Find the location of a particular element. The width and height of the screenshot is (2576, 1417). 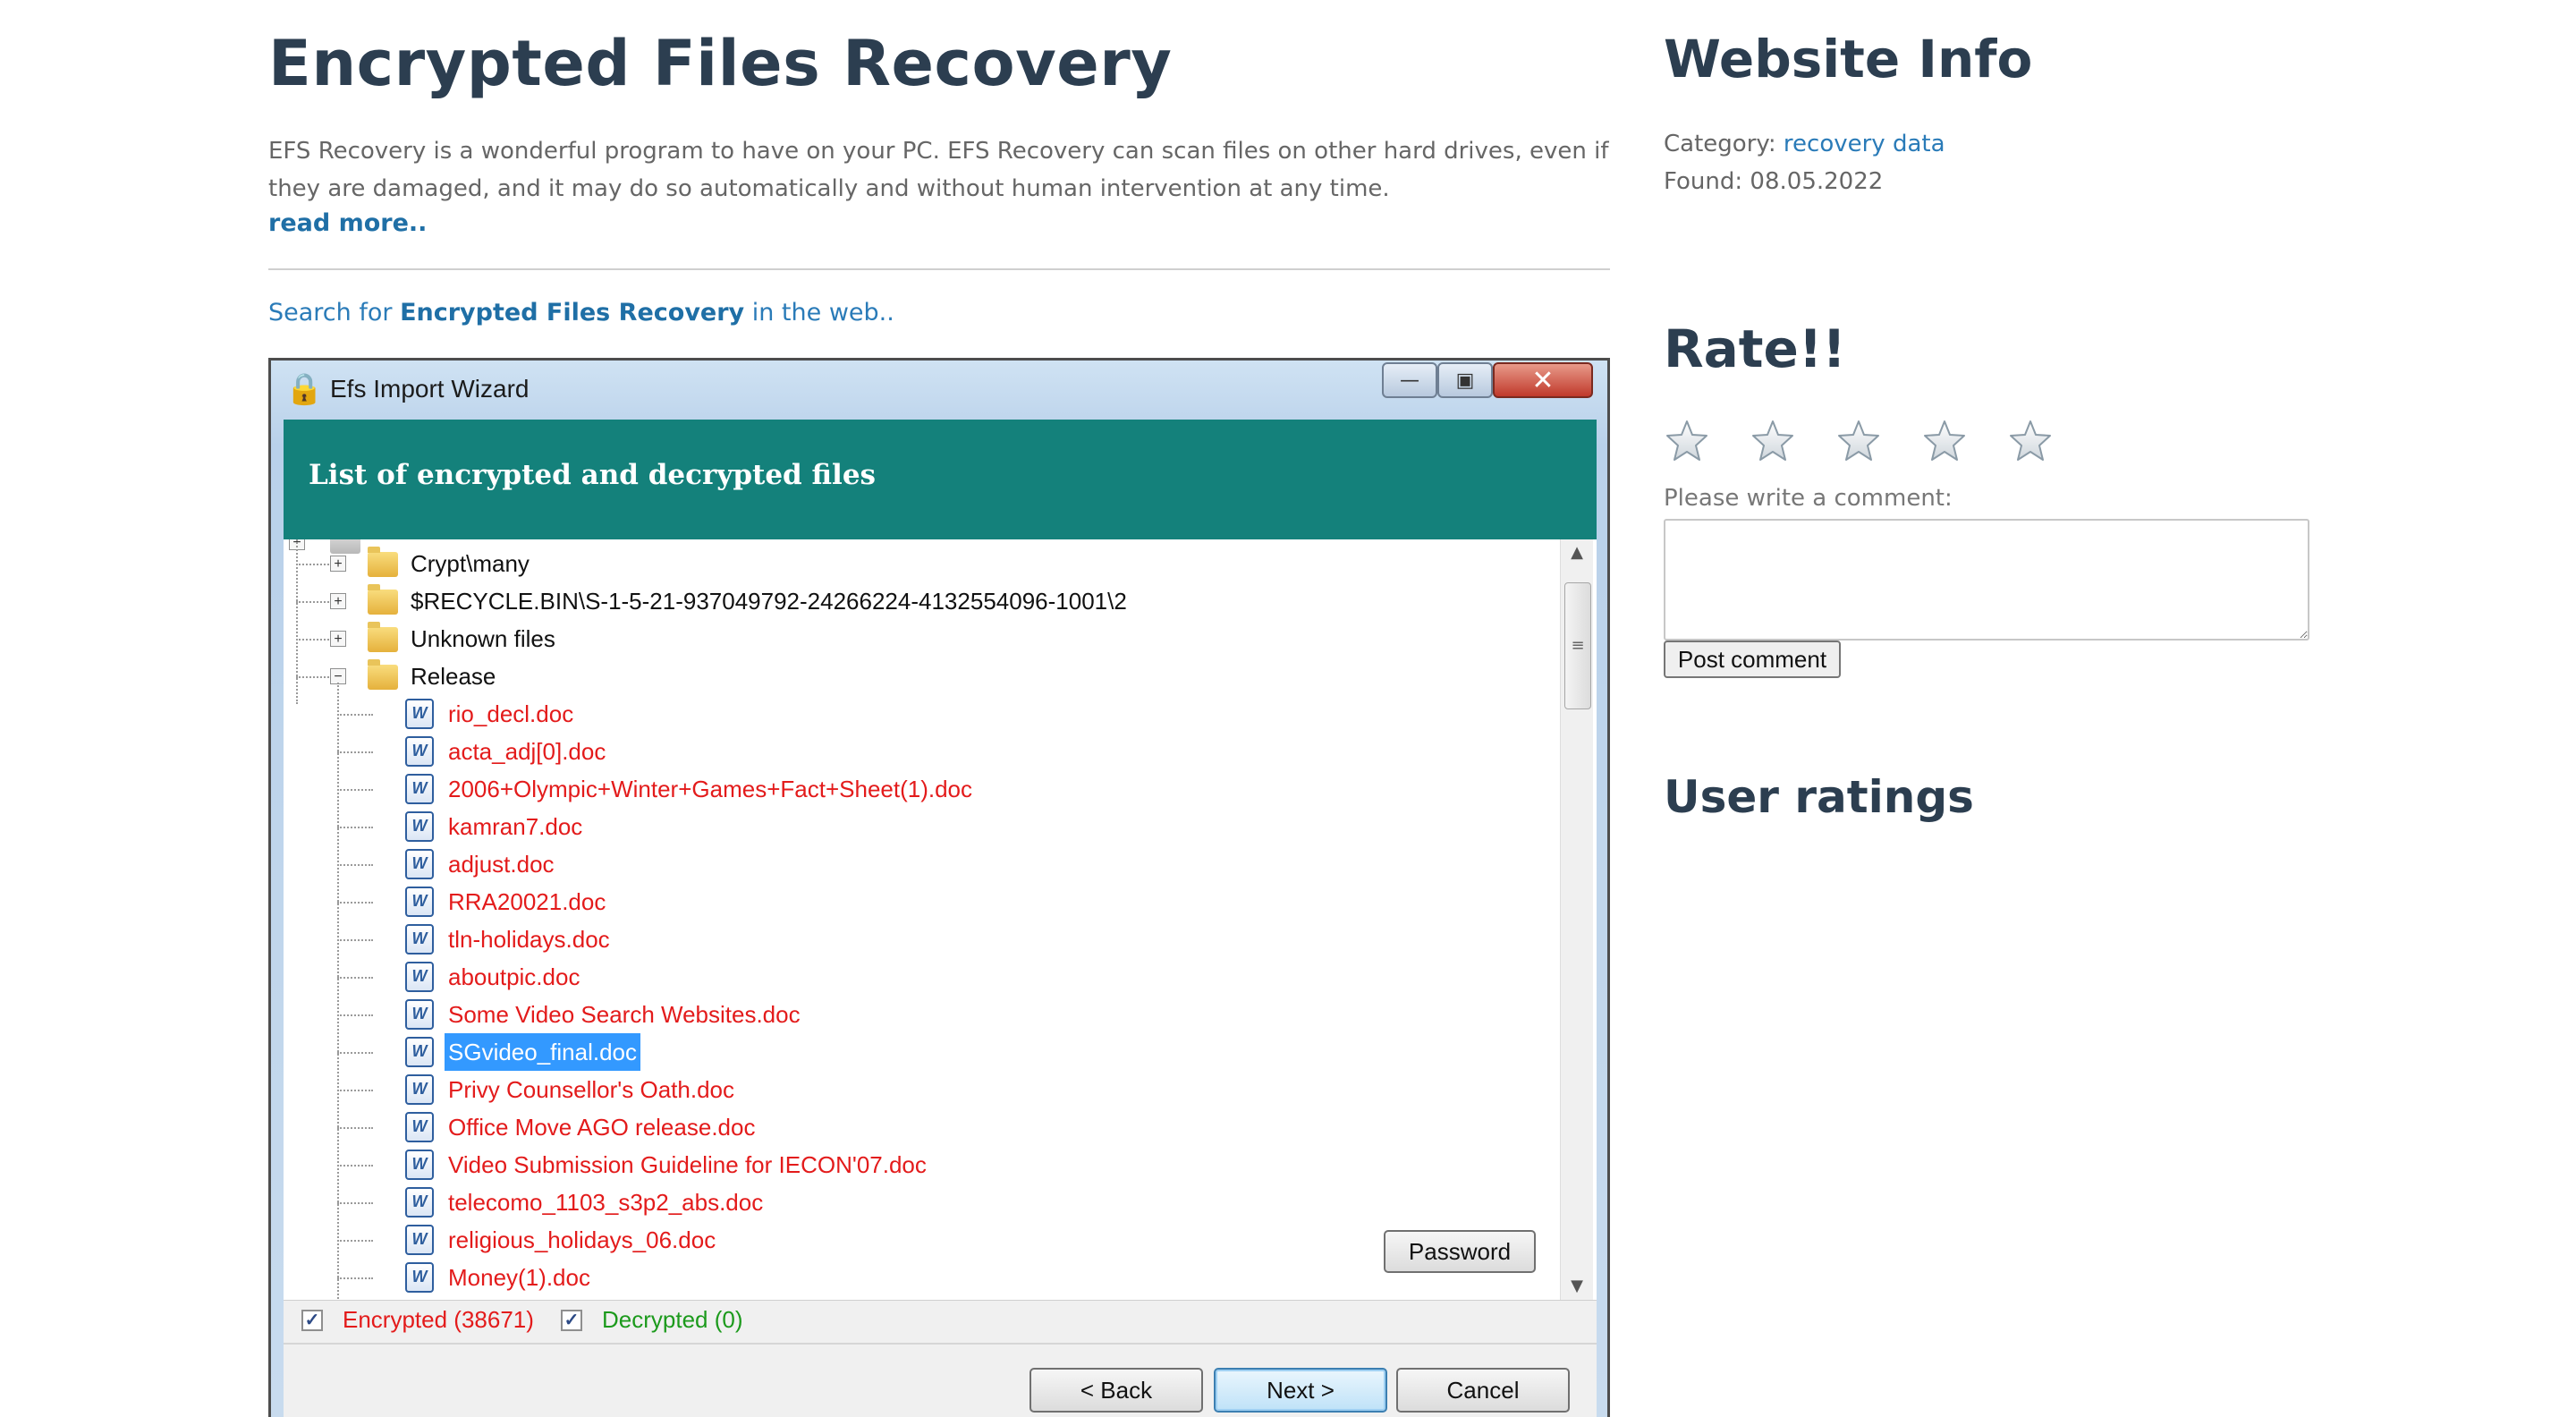

comment-textarea is located at coordinates (1986, 580).